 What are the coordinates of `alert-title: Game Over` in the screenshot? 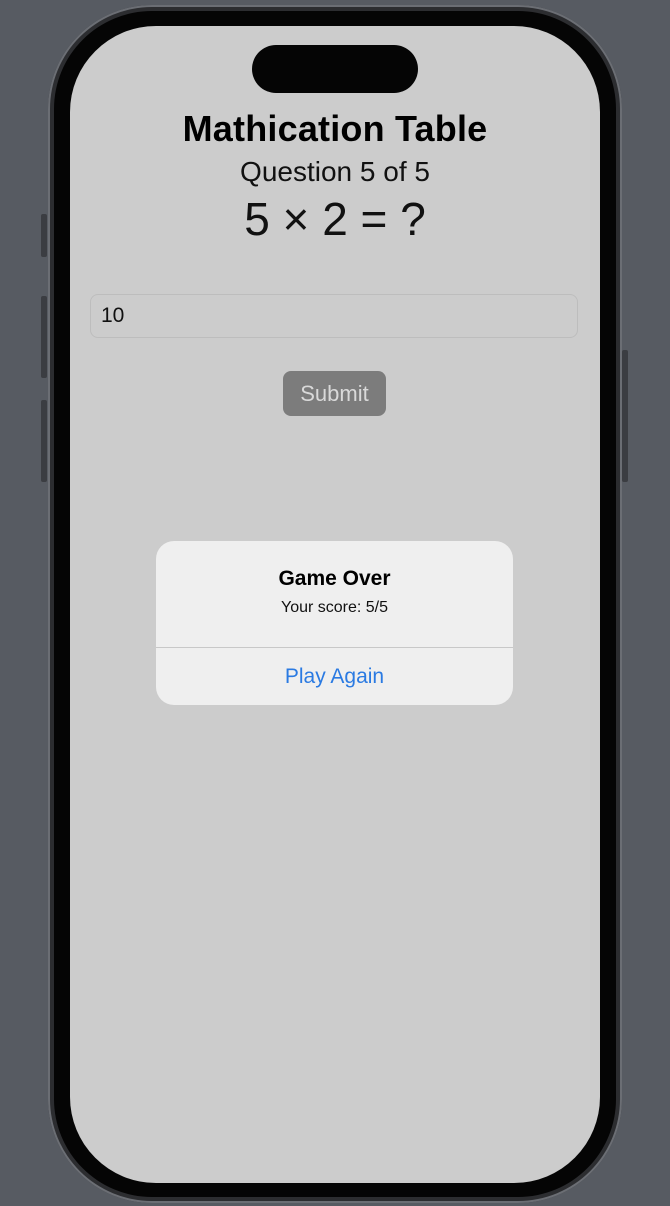 It's located at (334, 578).